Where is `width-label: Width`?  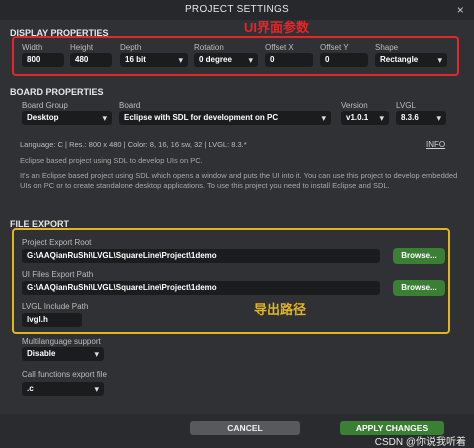 width-label: Width is located at coordinates (32, 47).